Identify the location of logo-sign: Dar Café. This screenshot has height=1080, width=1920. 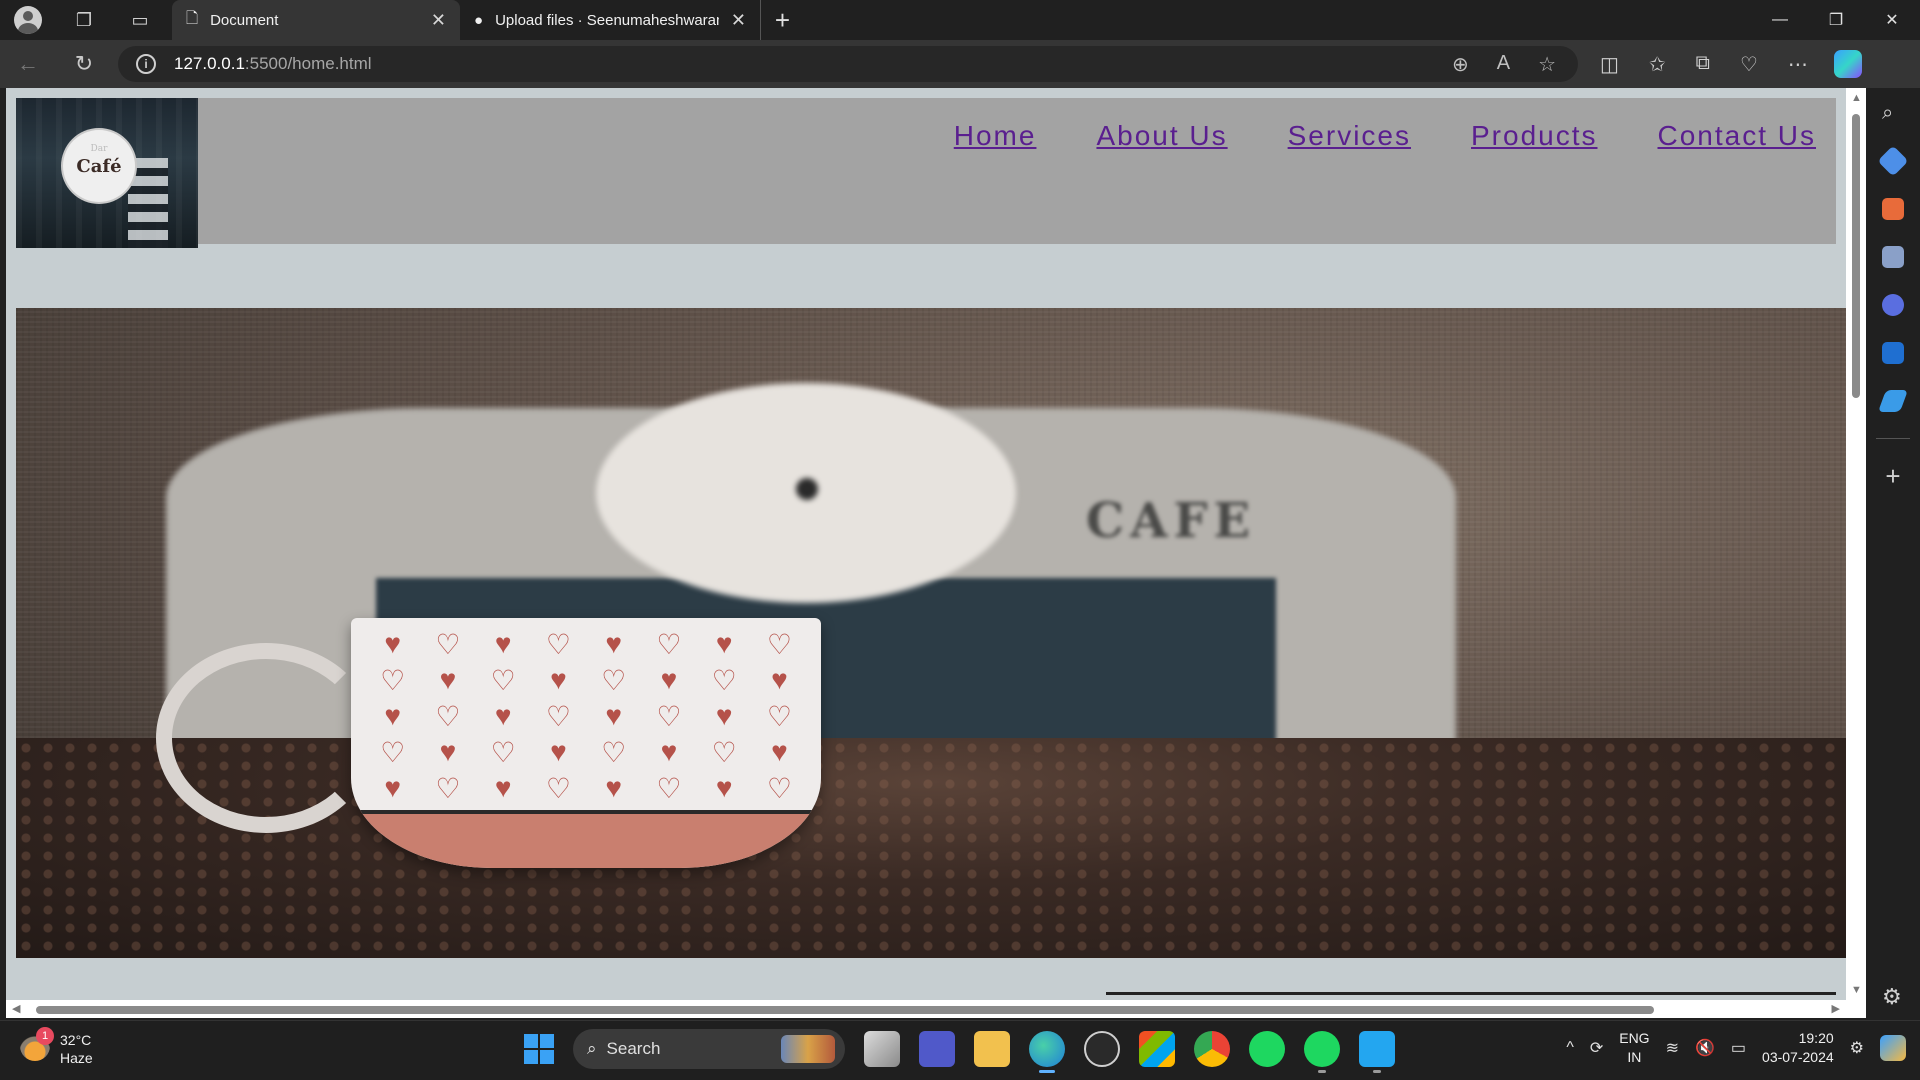
(99, 166).